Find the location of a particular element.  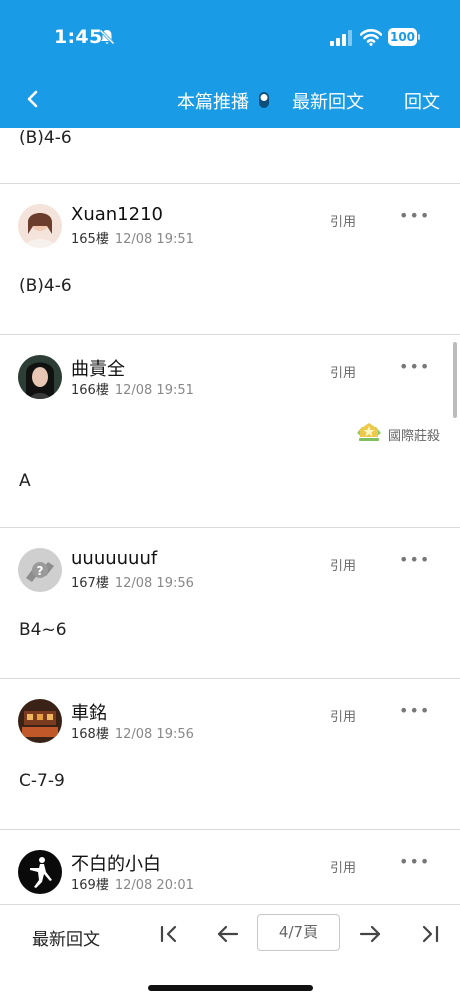

latest-replies-button: 最新回文 is located at coordinates (66, 937).